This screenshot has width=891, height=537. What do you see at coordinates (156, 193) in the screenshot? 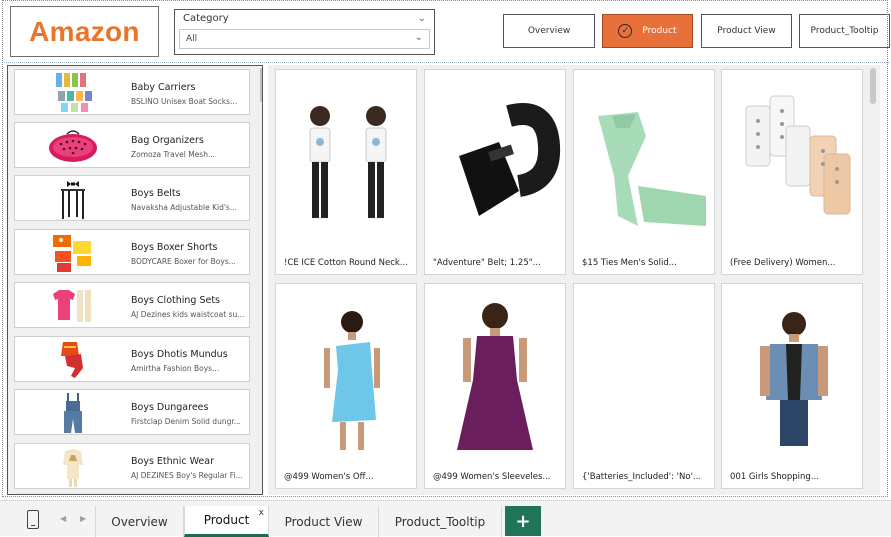
I see `category-name: Boys Belts` at bounding box center [156, 193].